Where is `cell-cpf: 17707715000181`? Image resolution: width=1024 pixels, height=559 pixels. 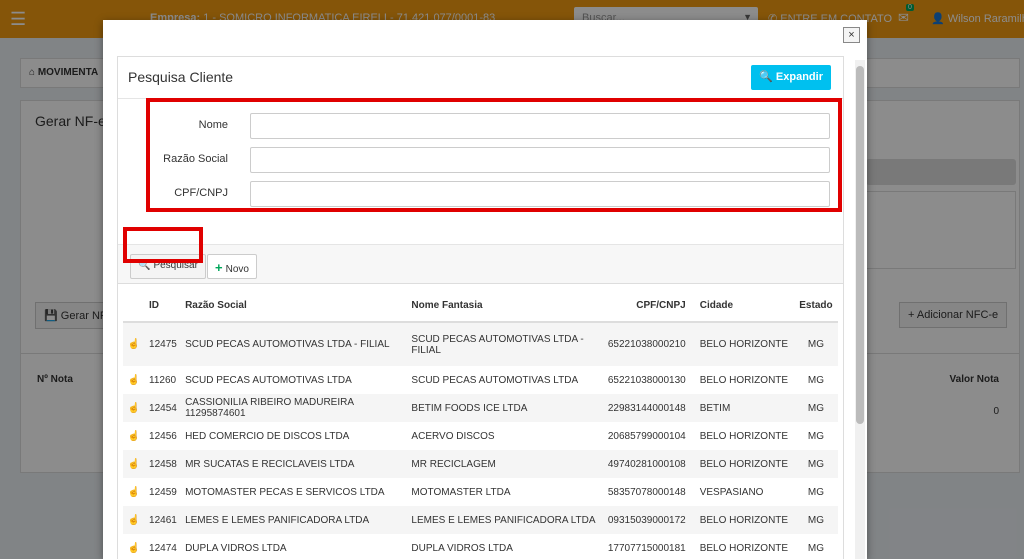 cell-cpf: 17707715000181 is located at coordinates (646, 548).